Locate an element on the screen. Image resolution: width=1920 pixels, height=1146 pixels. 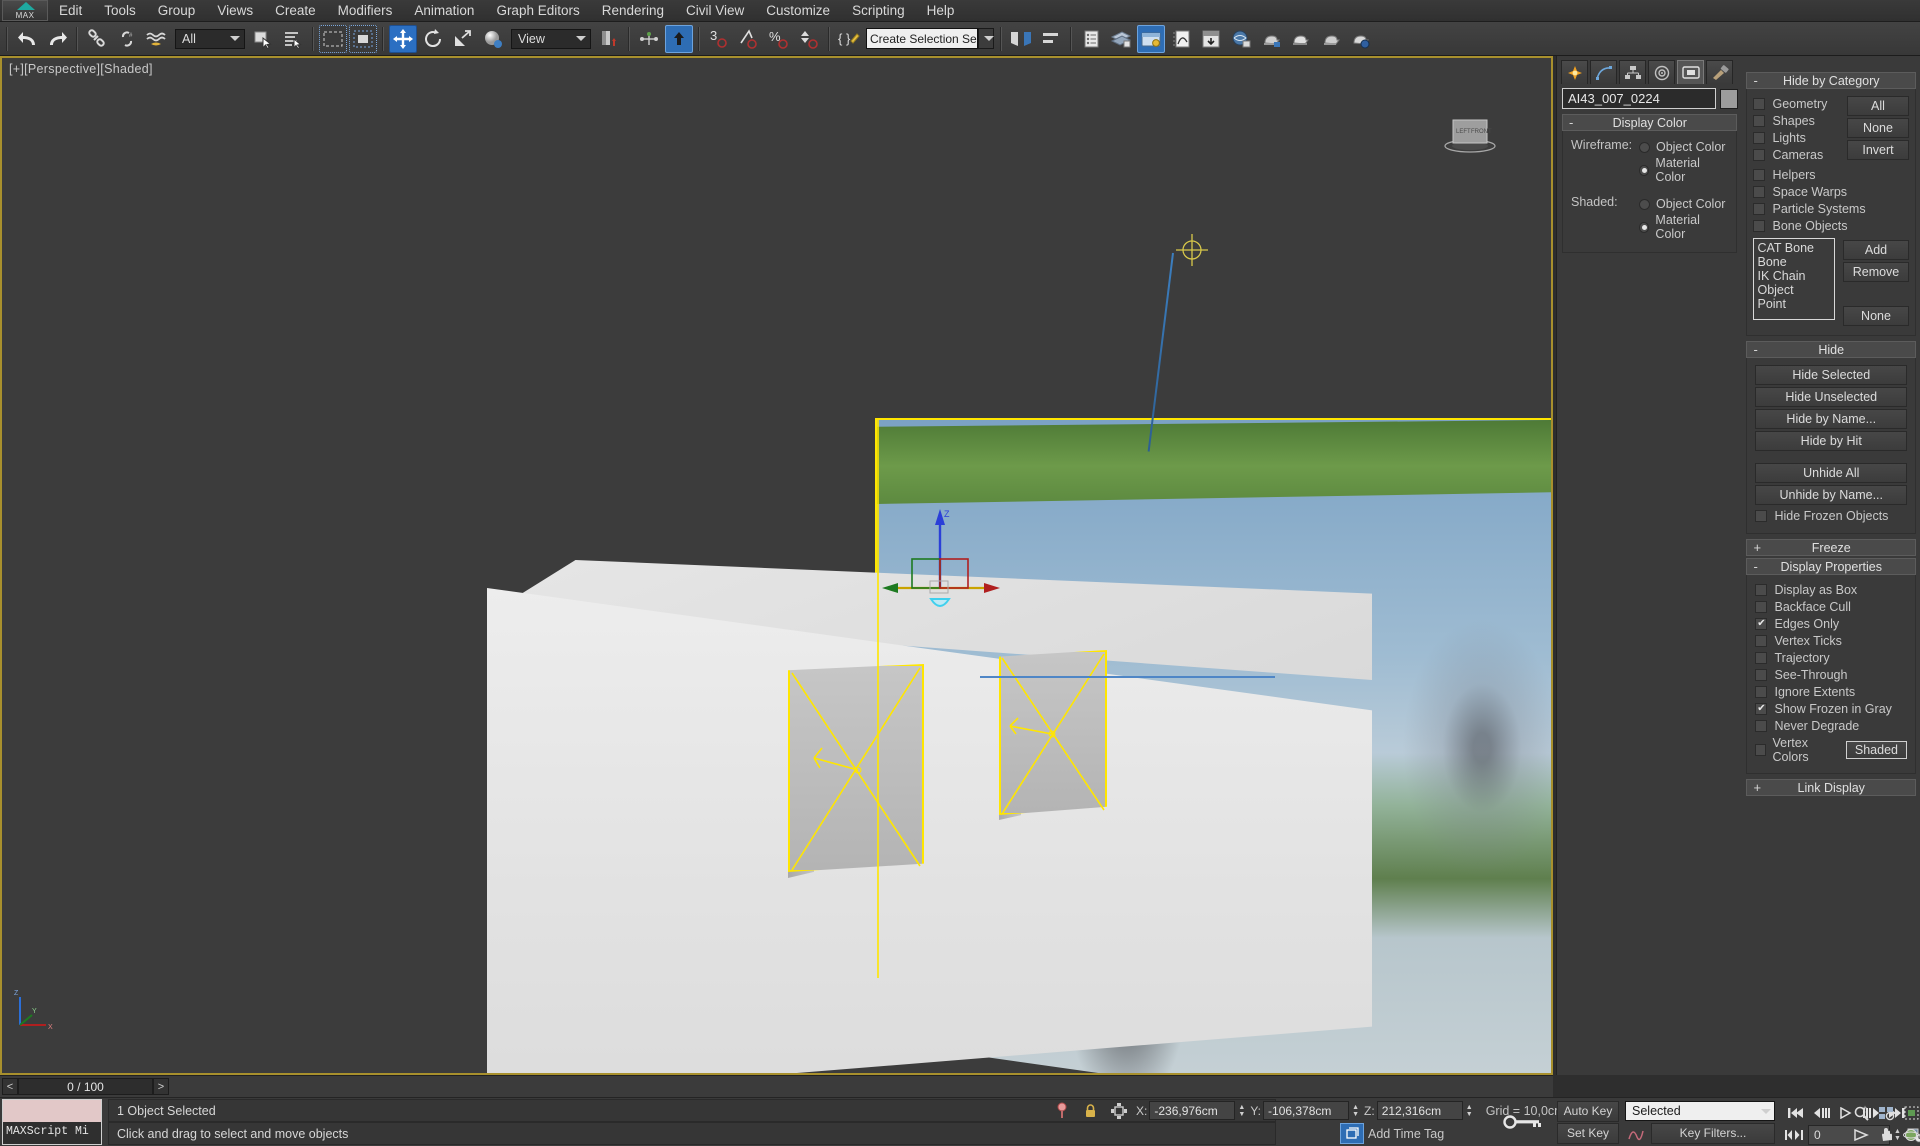
scene-explorer-icon is located at coordinates (1121, 39).